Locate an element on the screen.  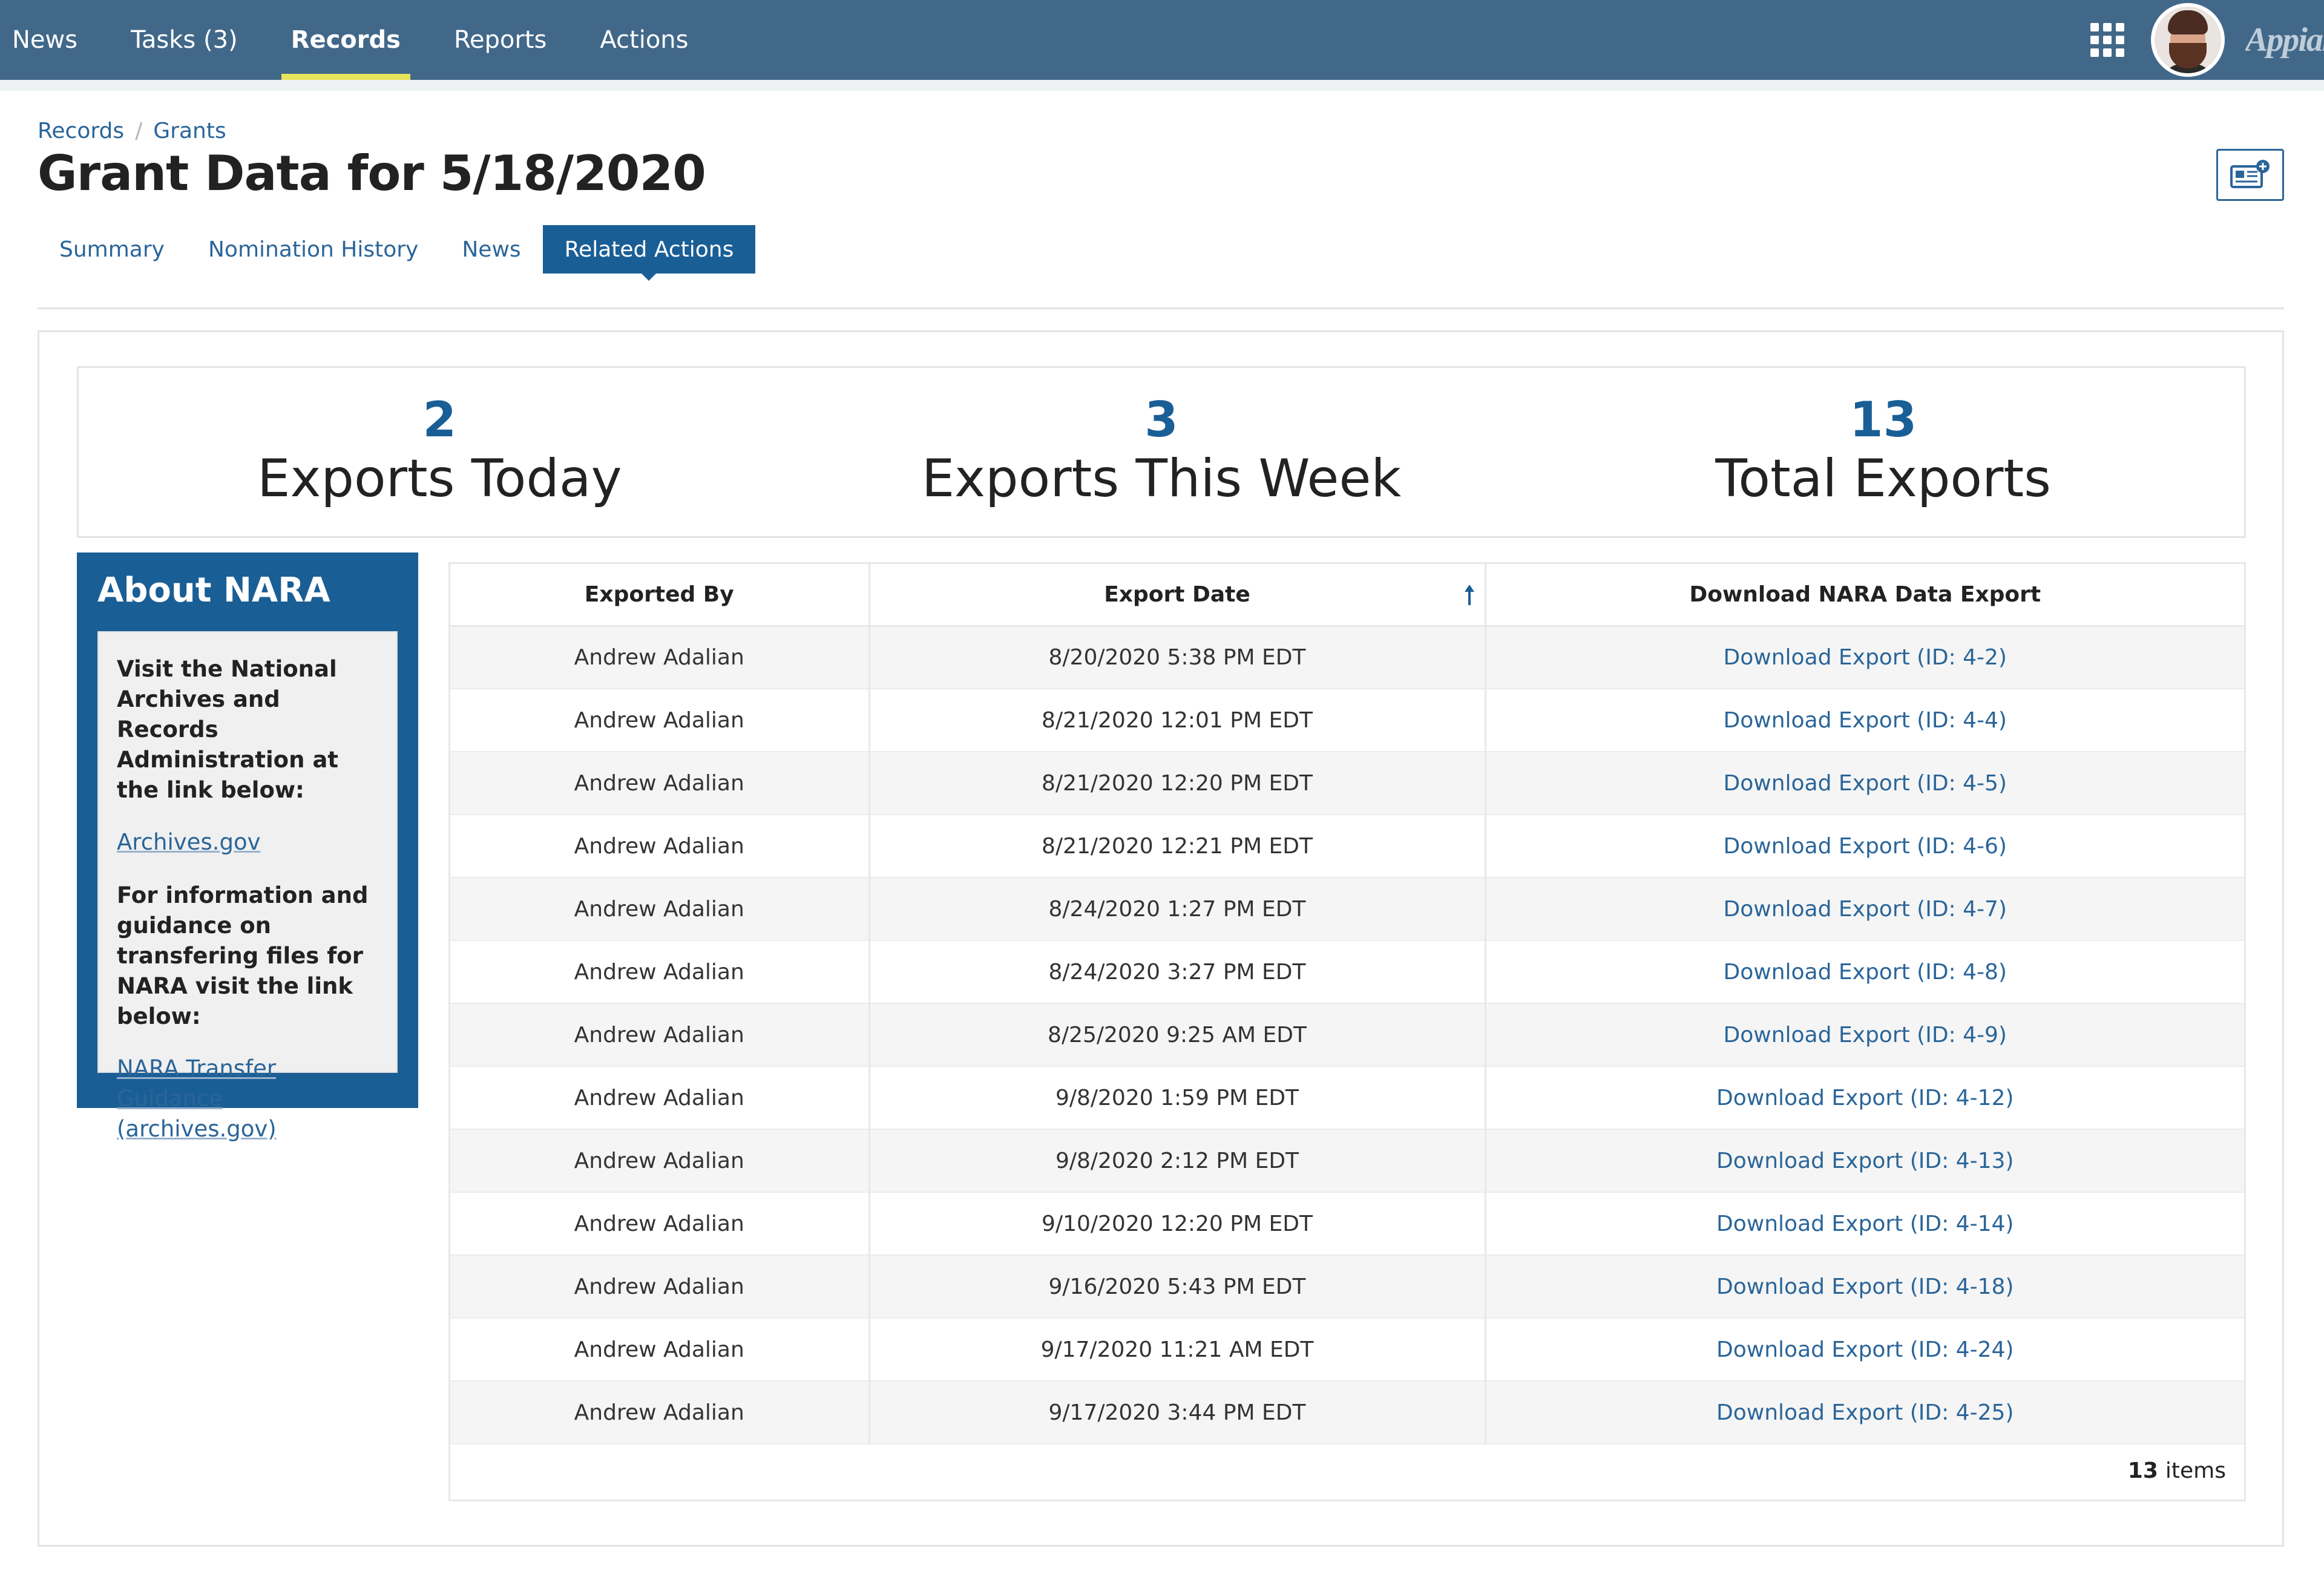
tab-nomination-history: Nomination History is located at coordinates (313, 249).